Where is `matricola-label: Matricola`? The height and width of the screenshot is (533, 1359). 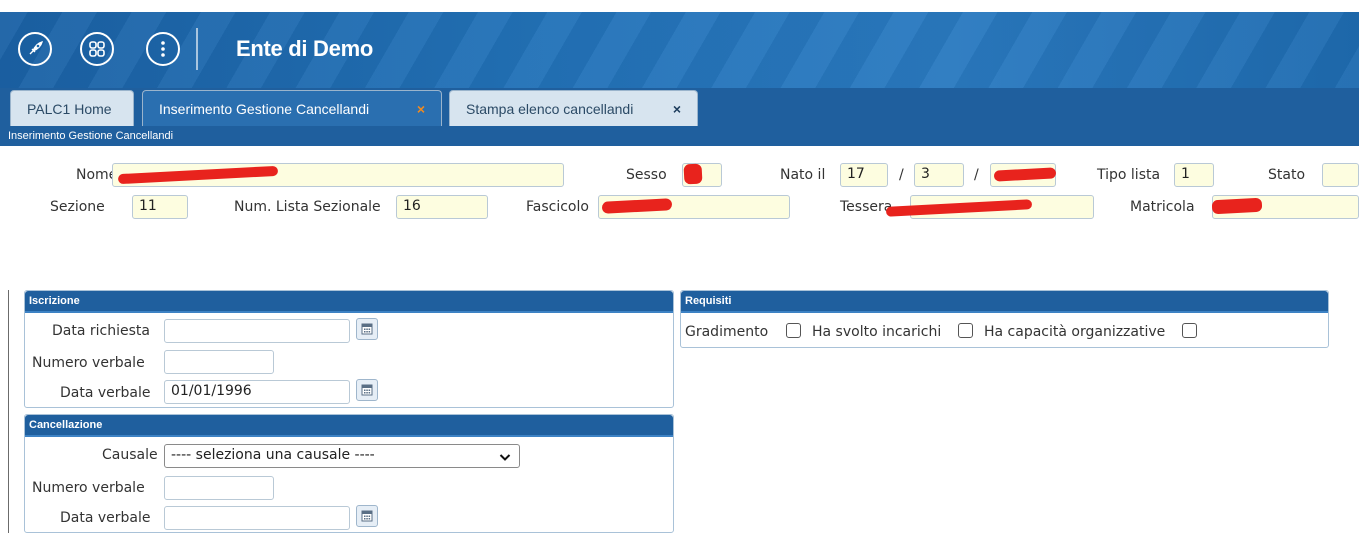 matricola-label: Matricola is located at coordinates (1162, 207).